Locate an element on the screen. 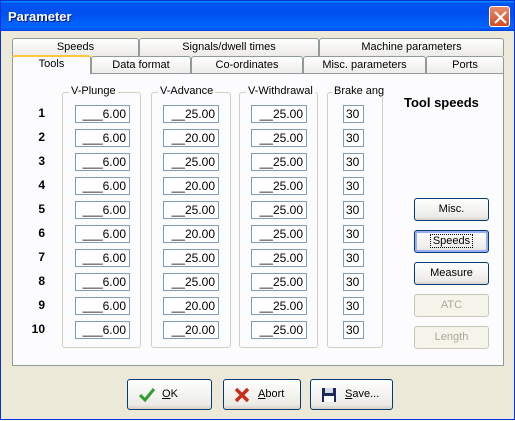 Image resolution: width=515 pixels, height=421 pixels. row-number: 3 is located at coordinates (41, 161).